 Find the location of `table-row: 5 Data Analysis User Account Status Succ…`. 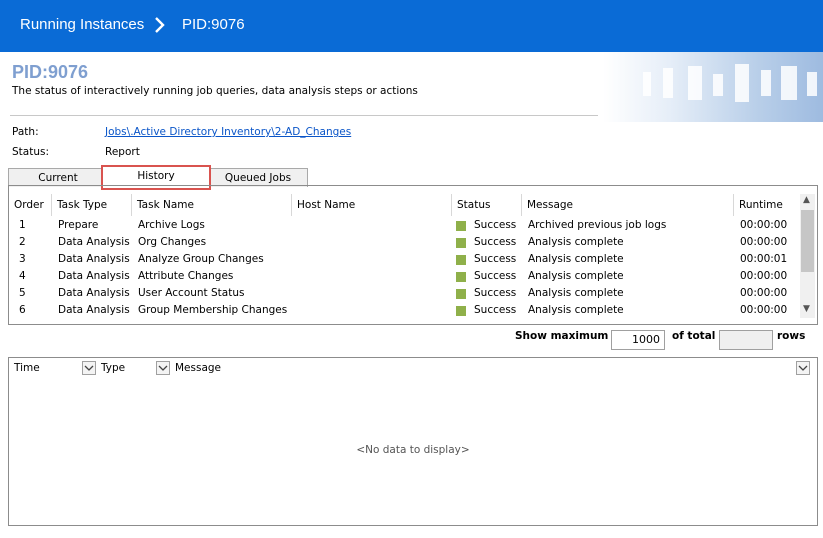

table-row: 5 Data Analysis User Account Status Succ… is located at coordinates (402, 293).